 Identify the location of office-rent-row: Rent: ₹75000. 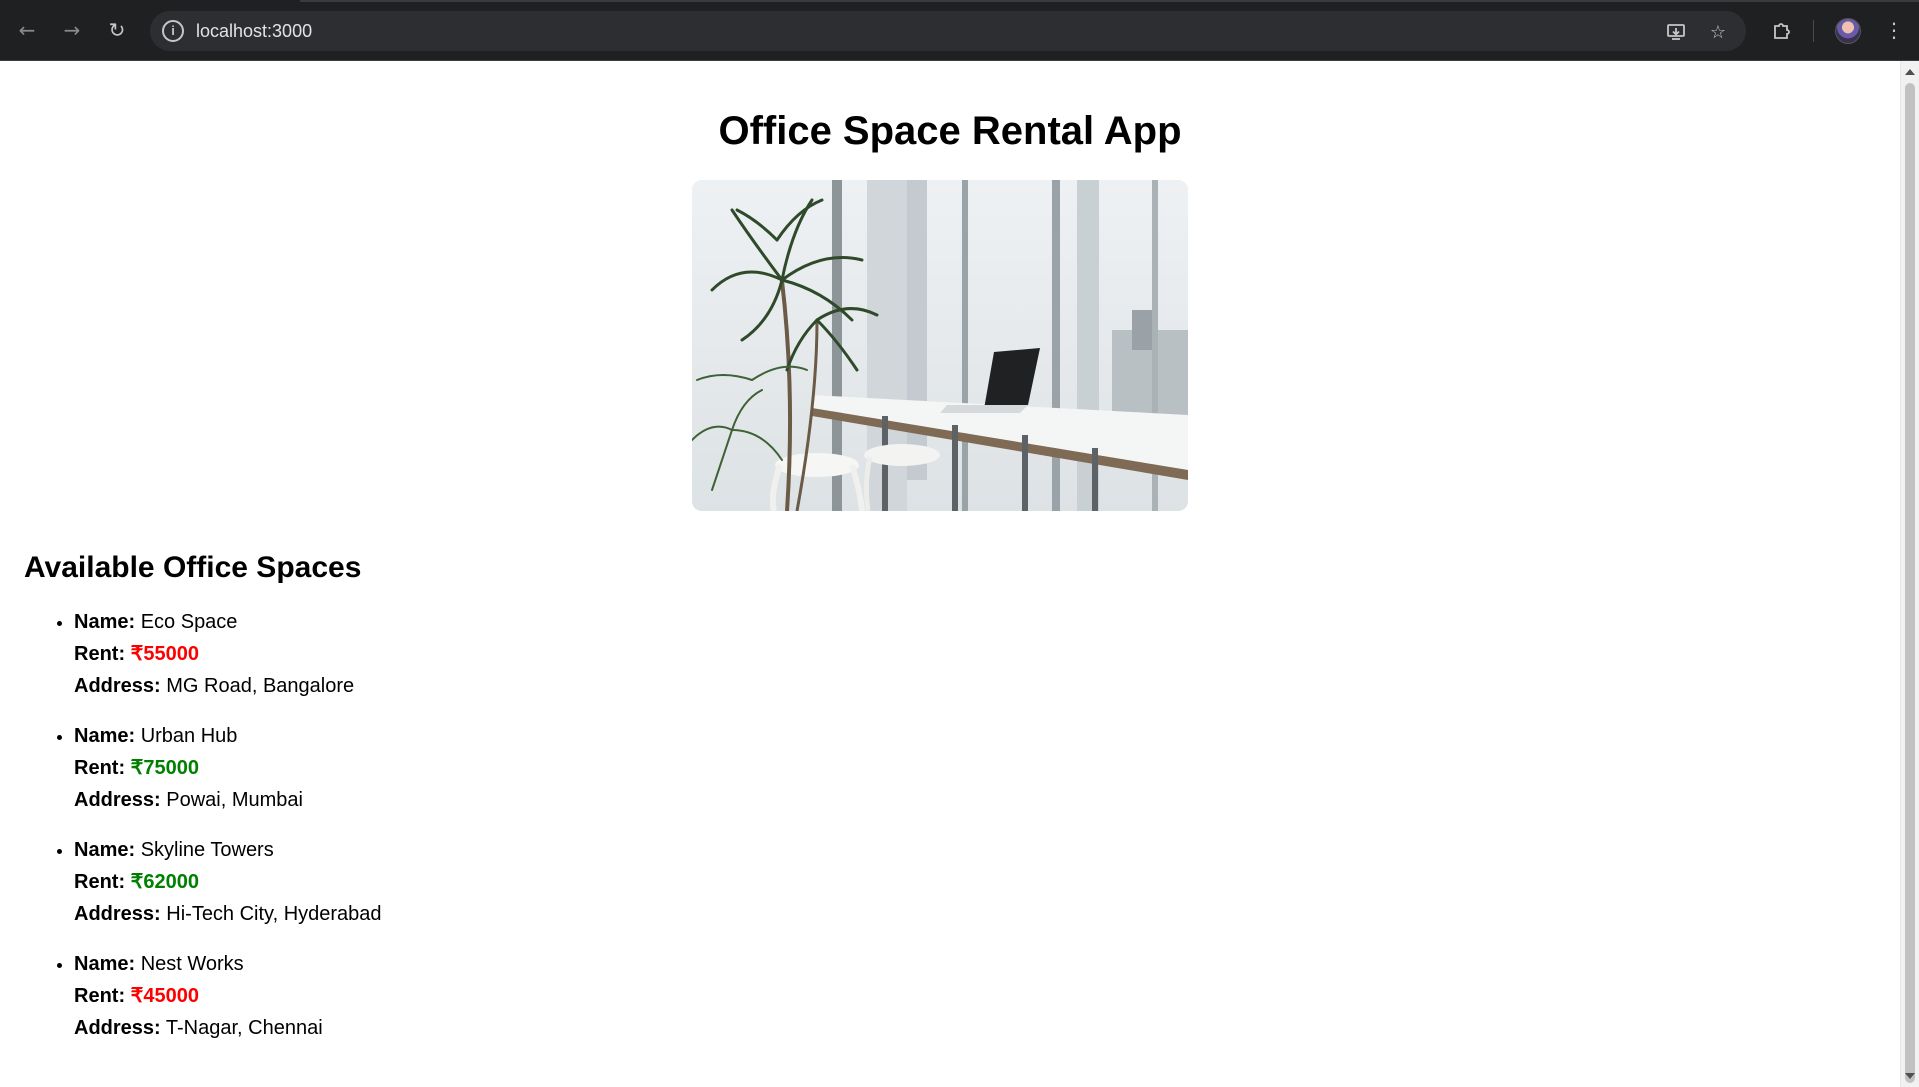
(228, 768).